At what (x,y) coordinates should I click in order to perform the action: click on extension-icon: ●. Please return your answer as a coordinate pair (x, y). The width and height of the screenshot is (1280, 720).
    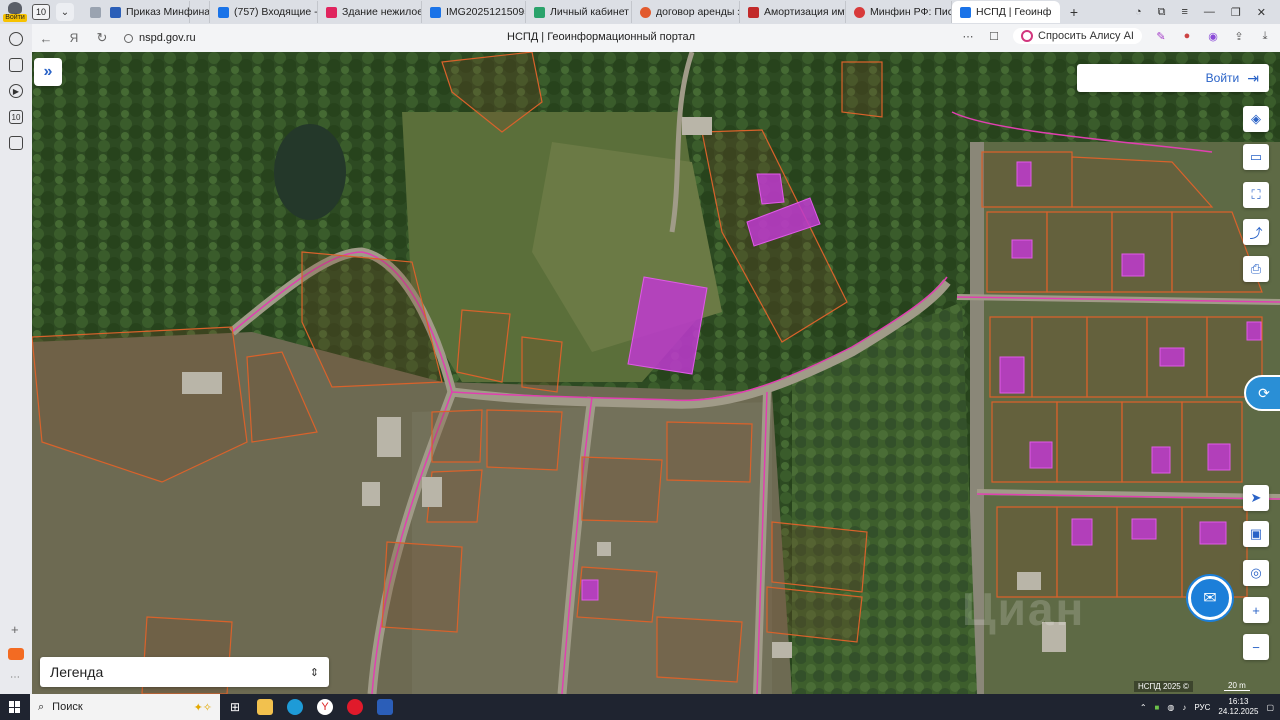
    Looking at the image, I should click on (1187, 36).